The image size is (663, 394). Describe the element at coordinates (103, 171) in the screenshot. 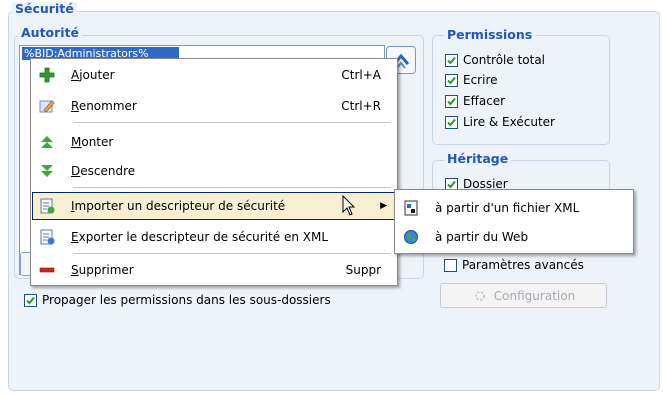

I see `menu-label: Descendre` at that location.